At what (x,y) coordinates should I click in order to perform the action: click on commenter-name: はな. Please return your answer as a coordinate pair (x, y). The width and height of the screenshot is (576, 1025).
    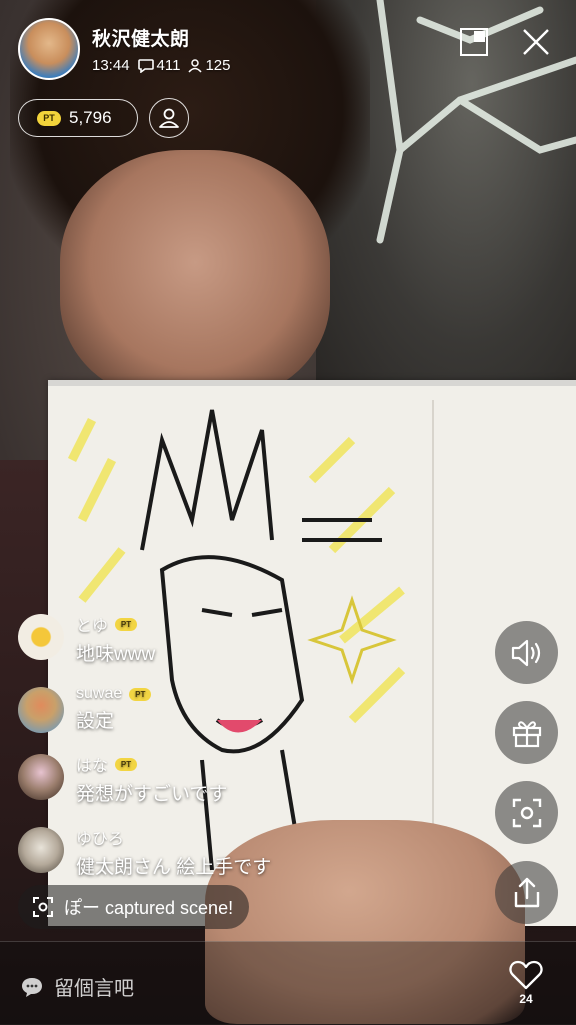
    Looking at the image, I should click on (92, 764).